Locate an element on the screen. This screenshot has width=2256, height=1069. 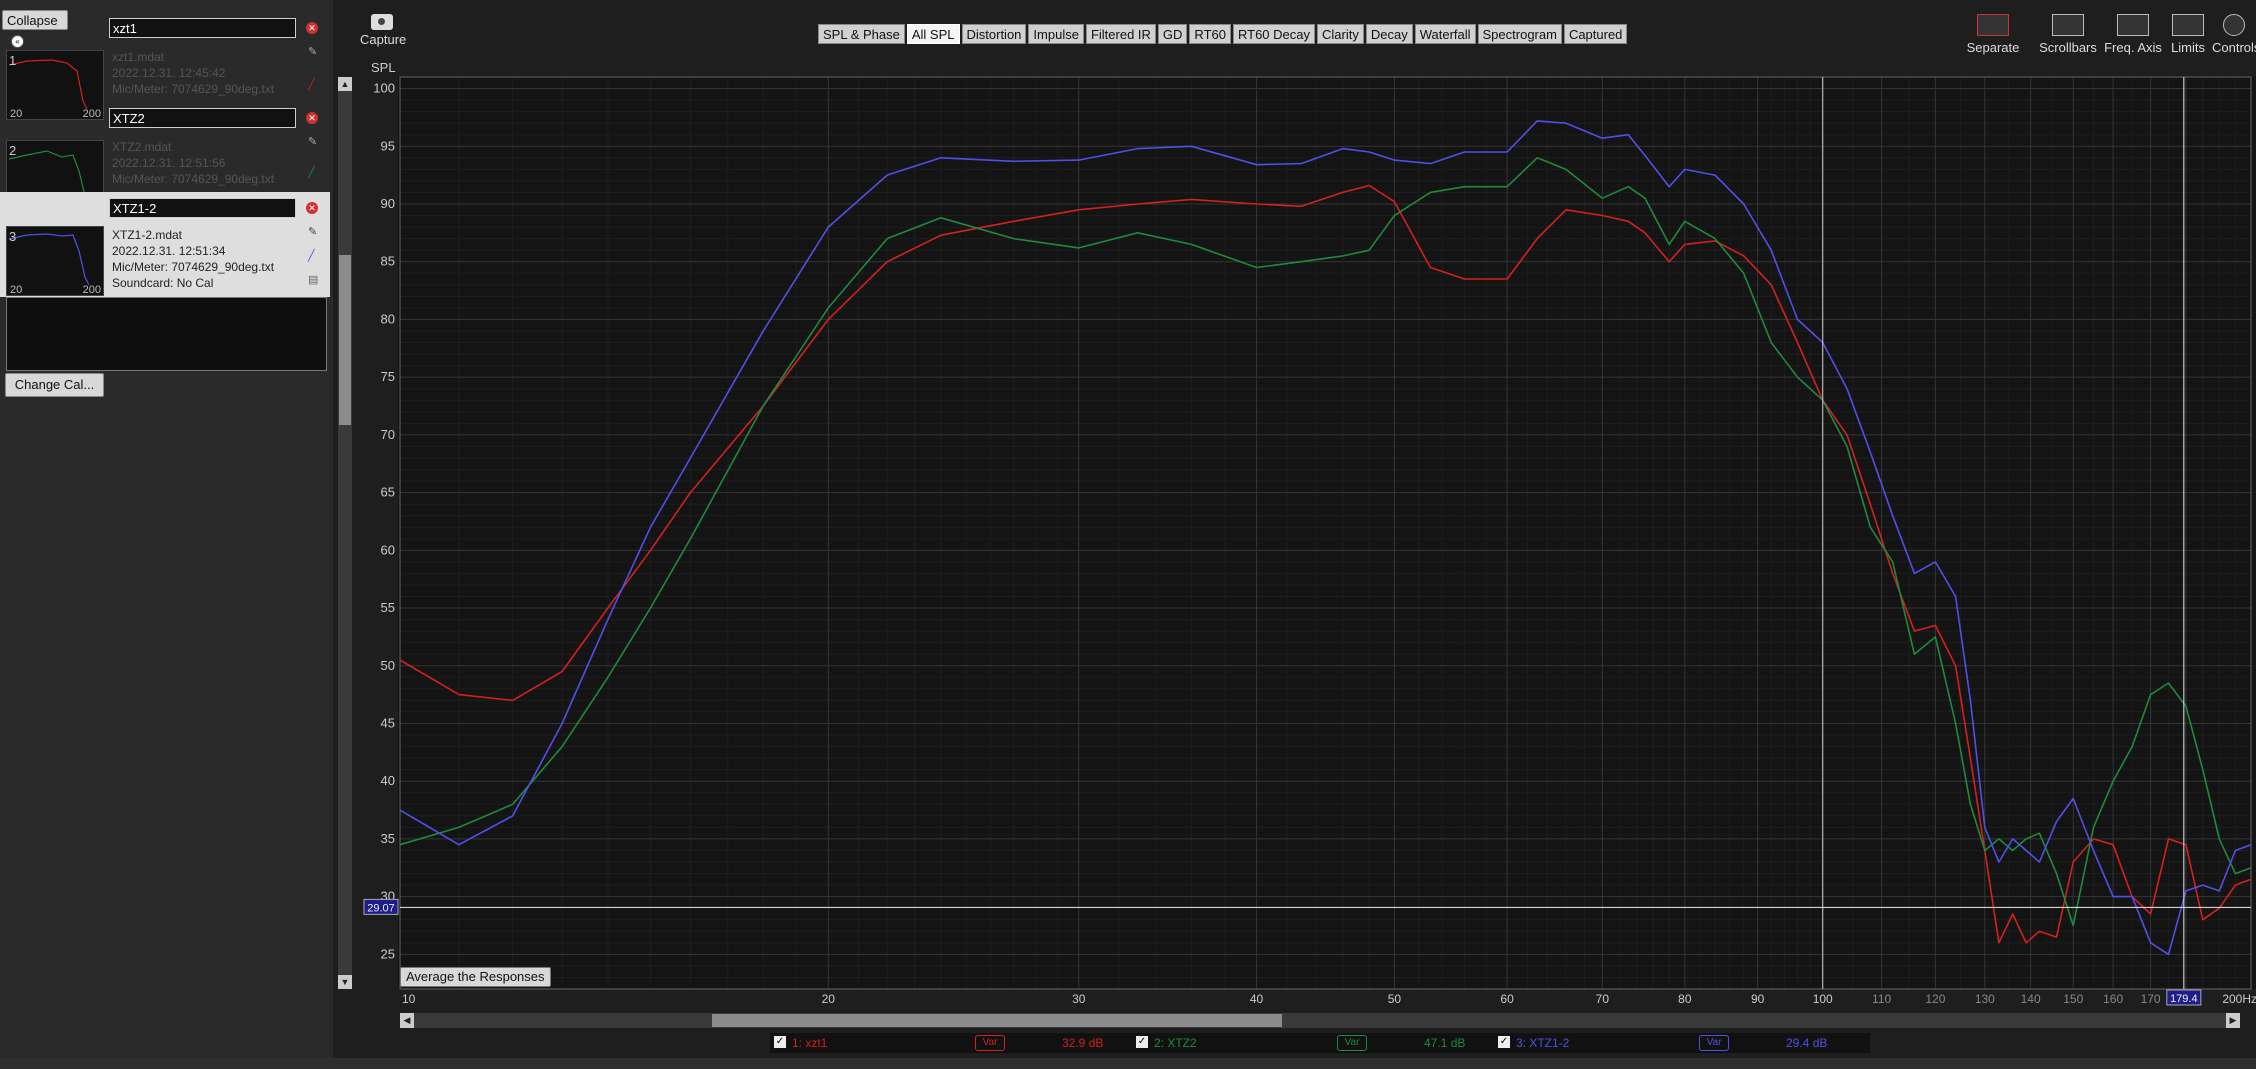
capture-button: Capture is located at coordinates (383, 30).